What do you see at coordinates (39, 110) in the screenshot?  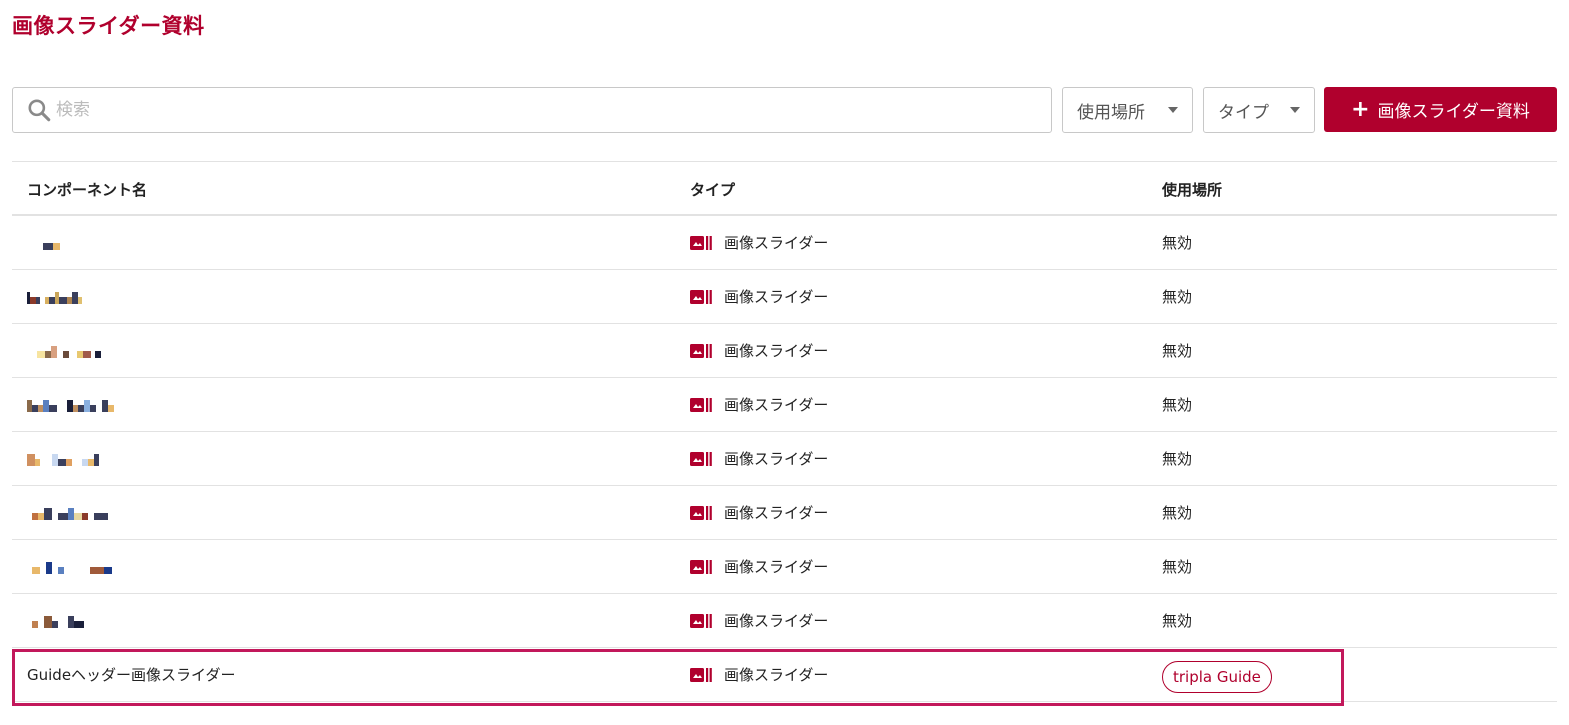 I see `search-icon` at bounding box center [39, 110].